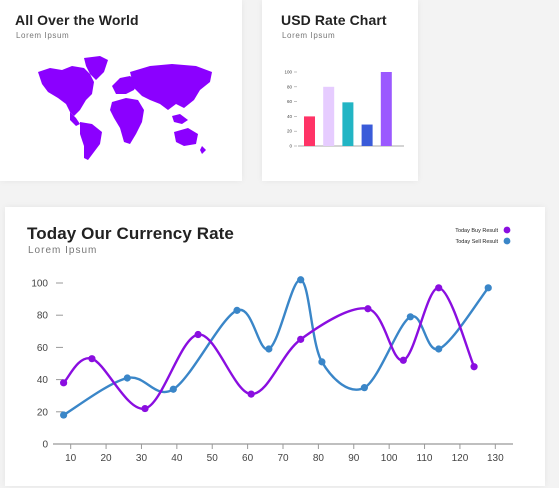 The height and width of the screenshot is (488, 559). What do you see at coordinates (171, 87) in the screenshot?
I see `map-asia` at bounding box center [171, 87].